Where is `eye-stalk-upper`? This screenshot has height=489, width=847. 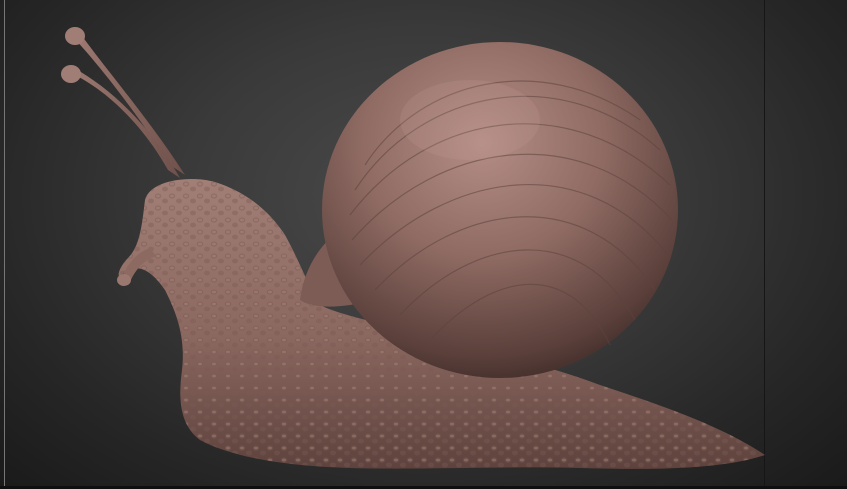
eye-stalk-upper is located at coordinates (125, 101).